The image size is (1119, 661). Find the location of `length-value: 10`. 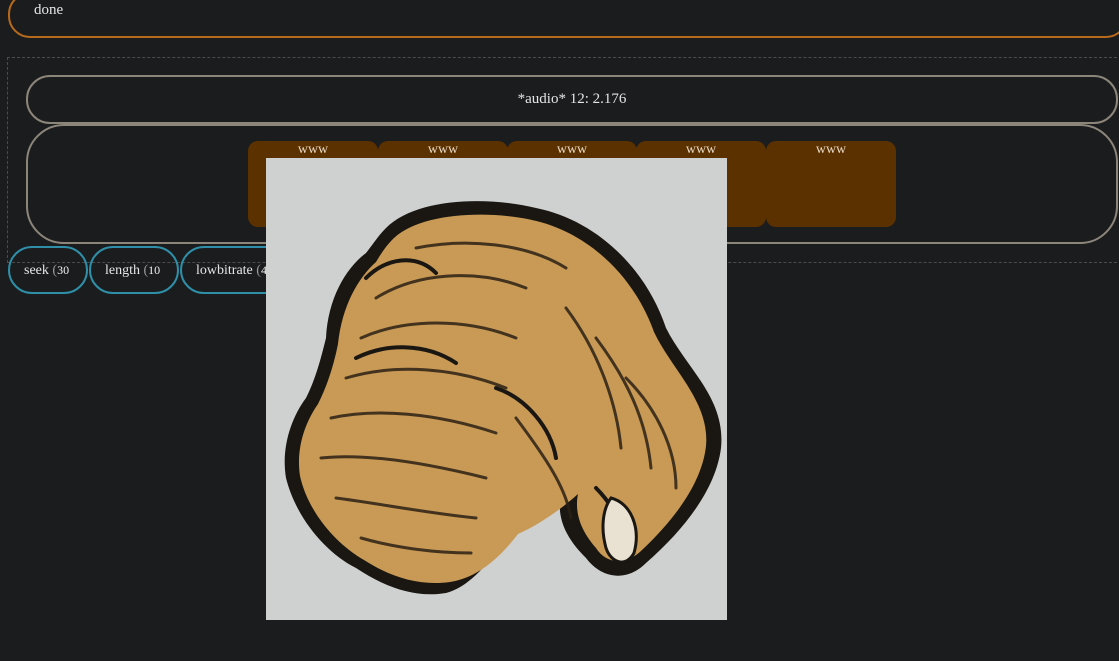

length-value: 10 is located at coordinates (154, 270).